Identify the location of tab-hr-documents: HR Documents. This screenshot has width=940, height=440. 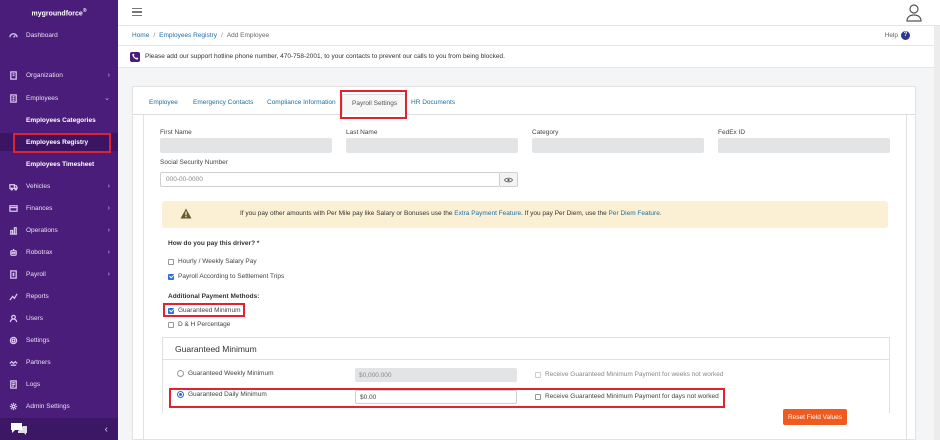
(433, 102).